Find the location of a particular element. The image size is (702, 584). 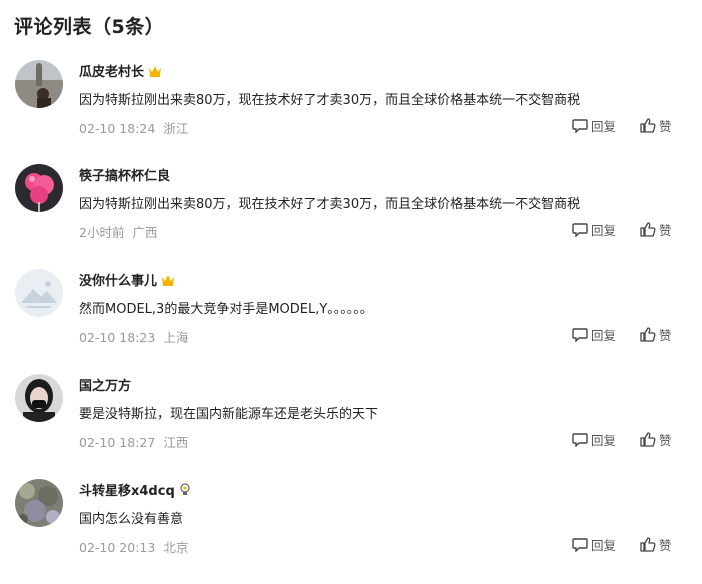

comment-meta: 2小时前 广西 is located at coordinates (118, 231).